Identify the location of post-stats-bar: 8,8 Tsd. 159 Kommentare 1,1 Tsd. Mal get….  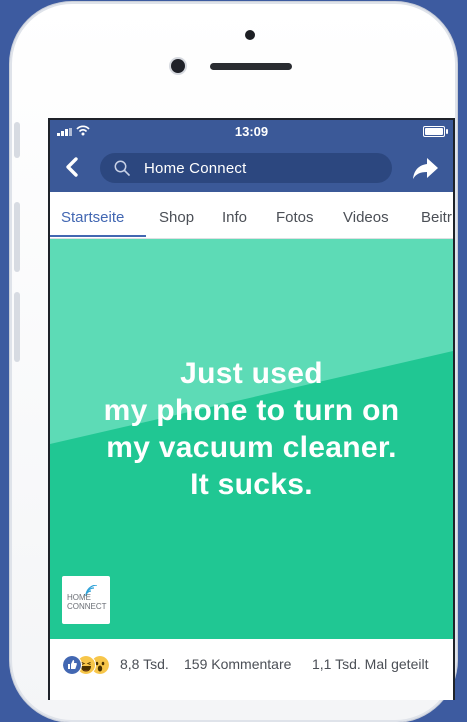
(251, 664).